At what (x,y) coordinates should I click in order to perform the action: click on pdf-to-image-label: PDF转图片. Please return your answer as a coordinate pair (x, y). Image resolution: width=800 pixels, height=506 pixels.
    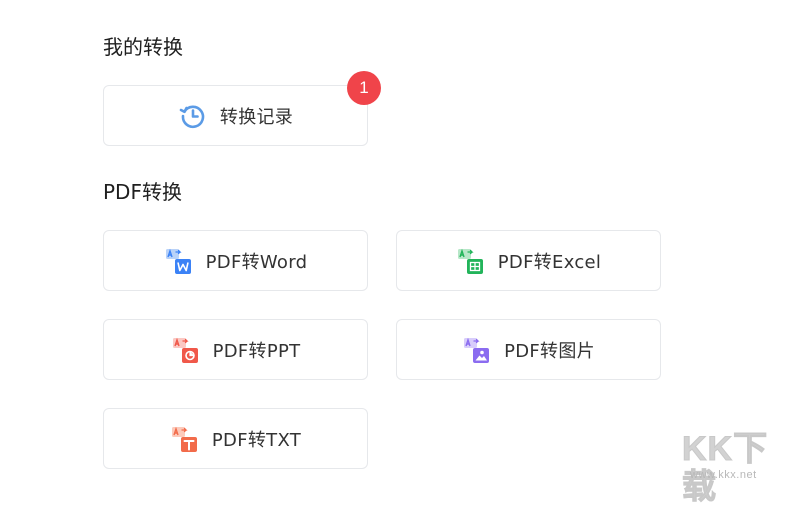
    Looking at the image, I should click on (549, 351).